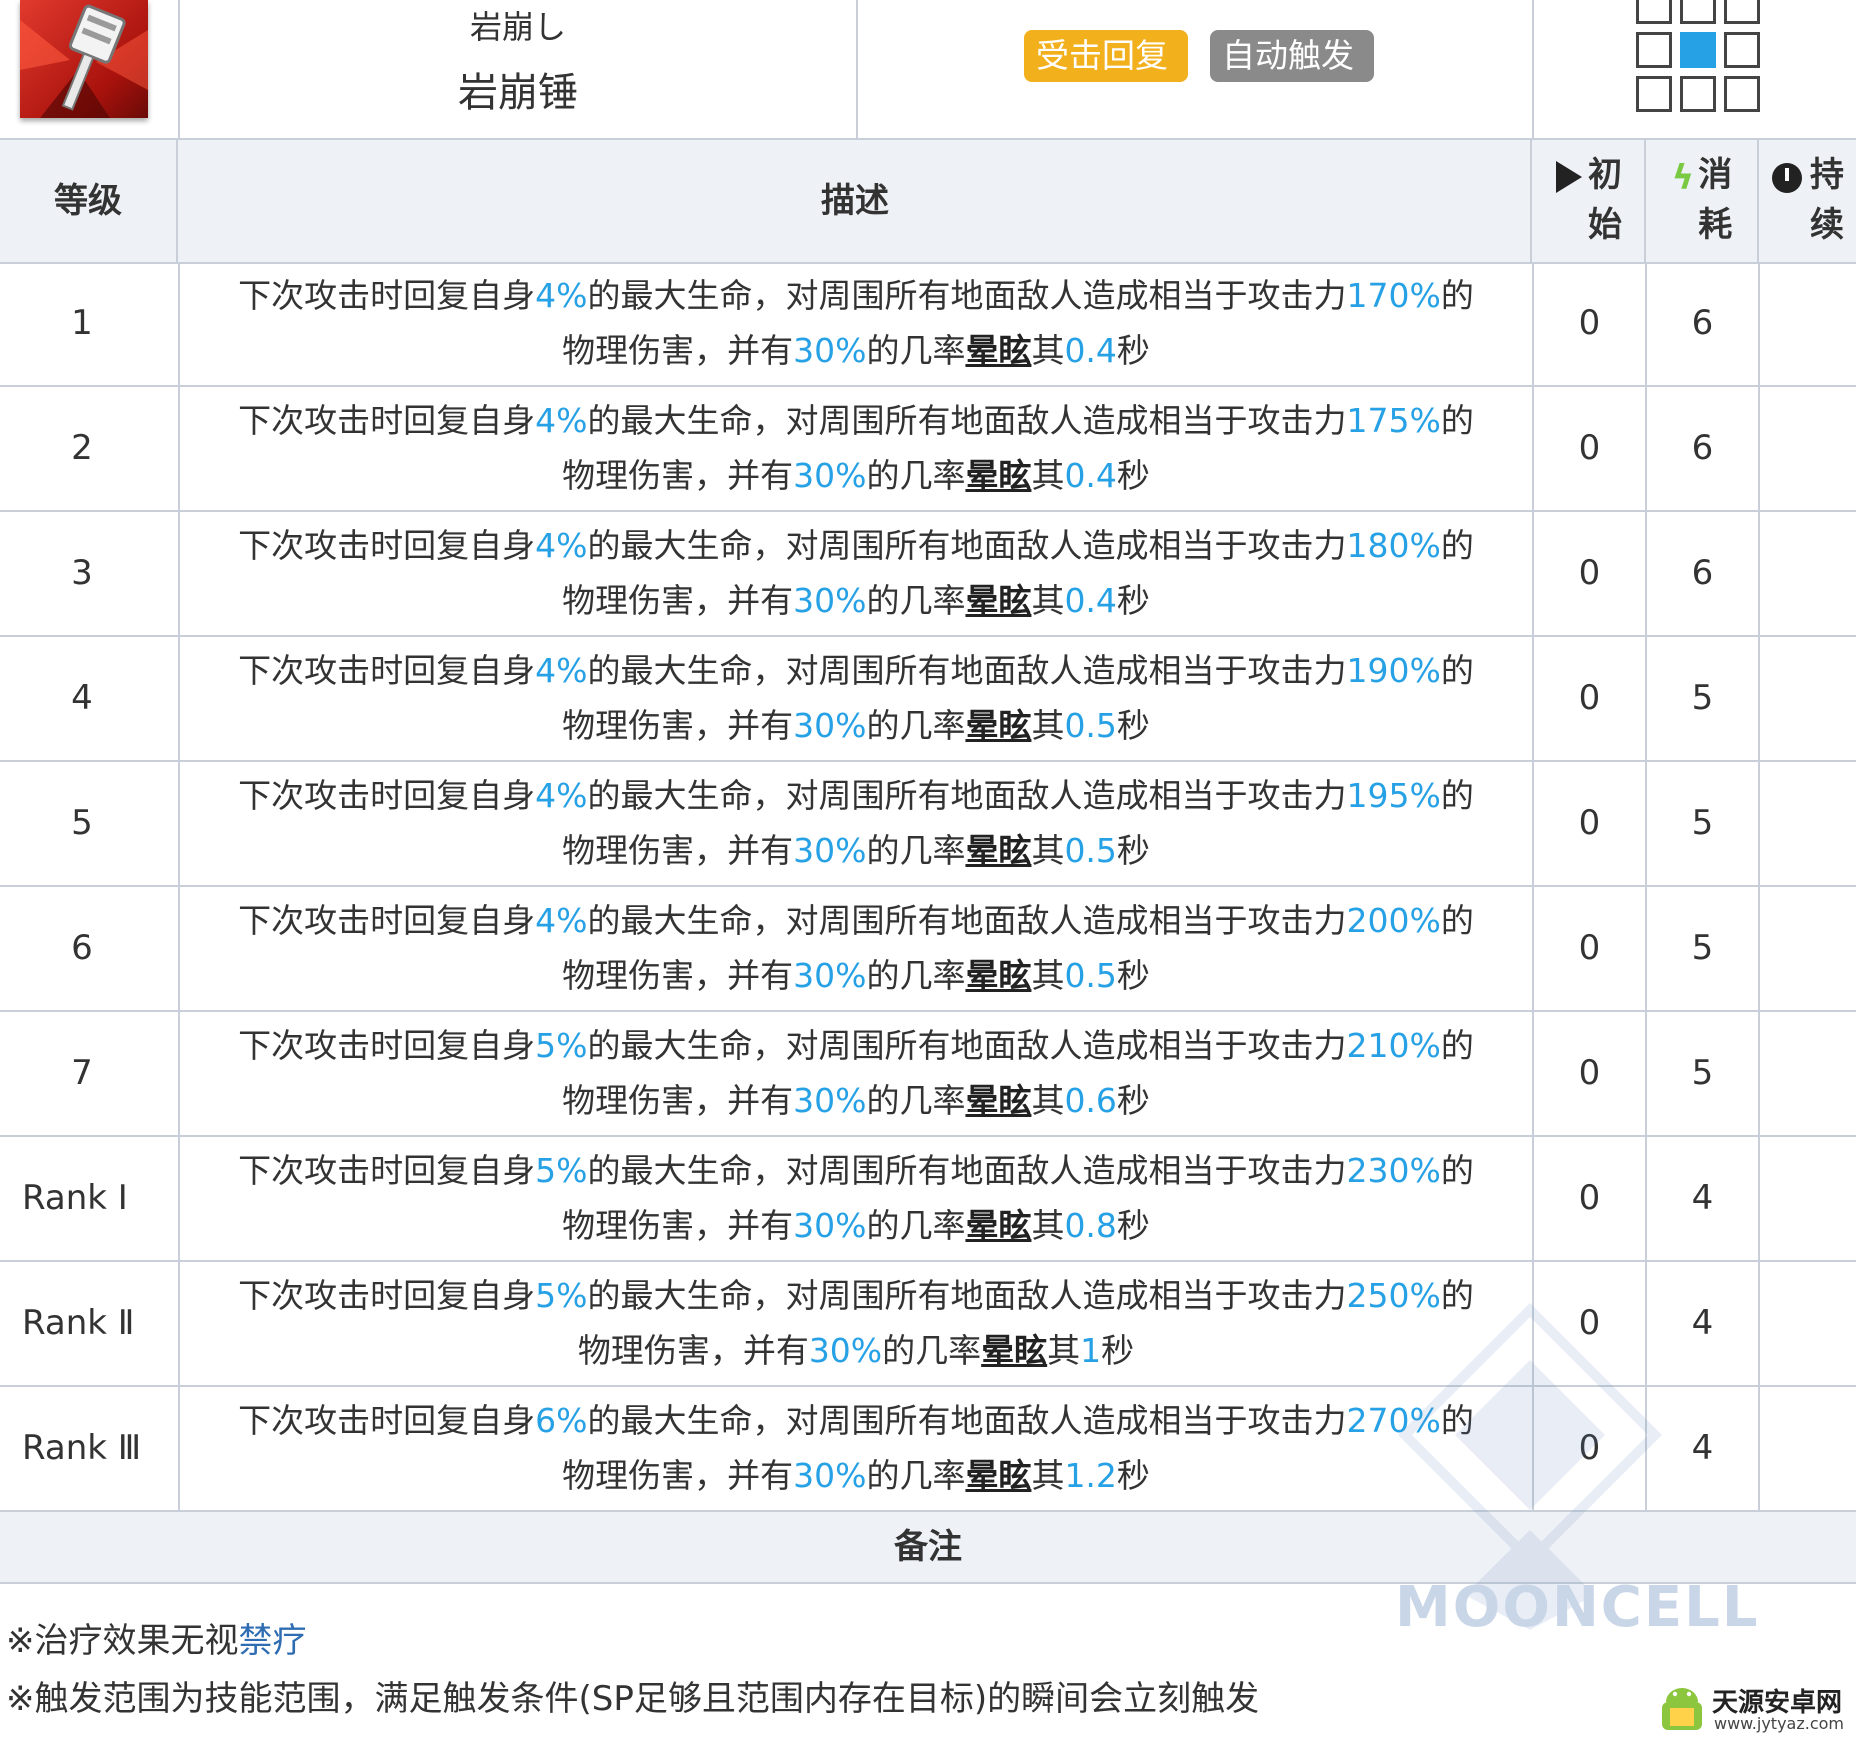  What do you see at coordinates (89, 201) in the screenshot?
I see `header-level: 等级` at bounding box center [89, 201].